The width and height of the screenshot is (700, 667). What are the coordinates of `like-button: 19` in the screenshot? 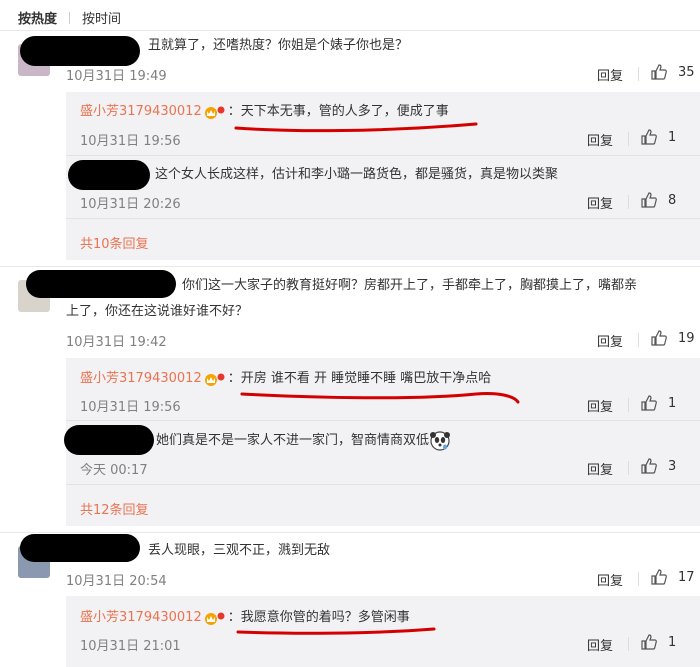 It's located at (672, 338).